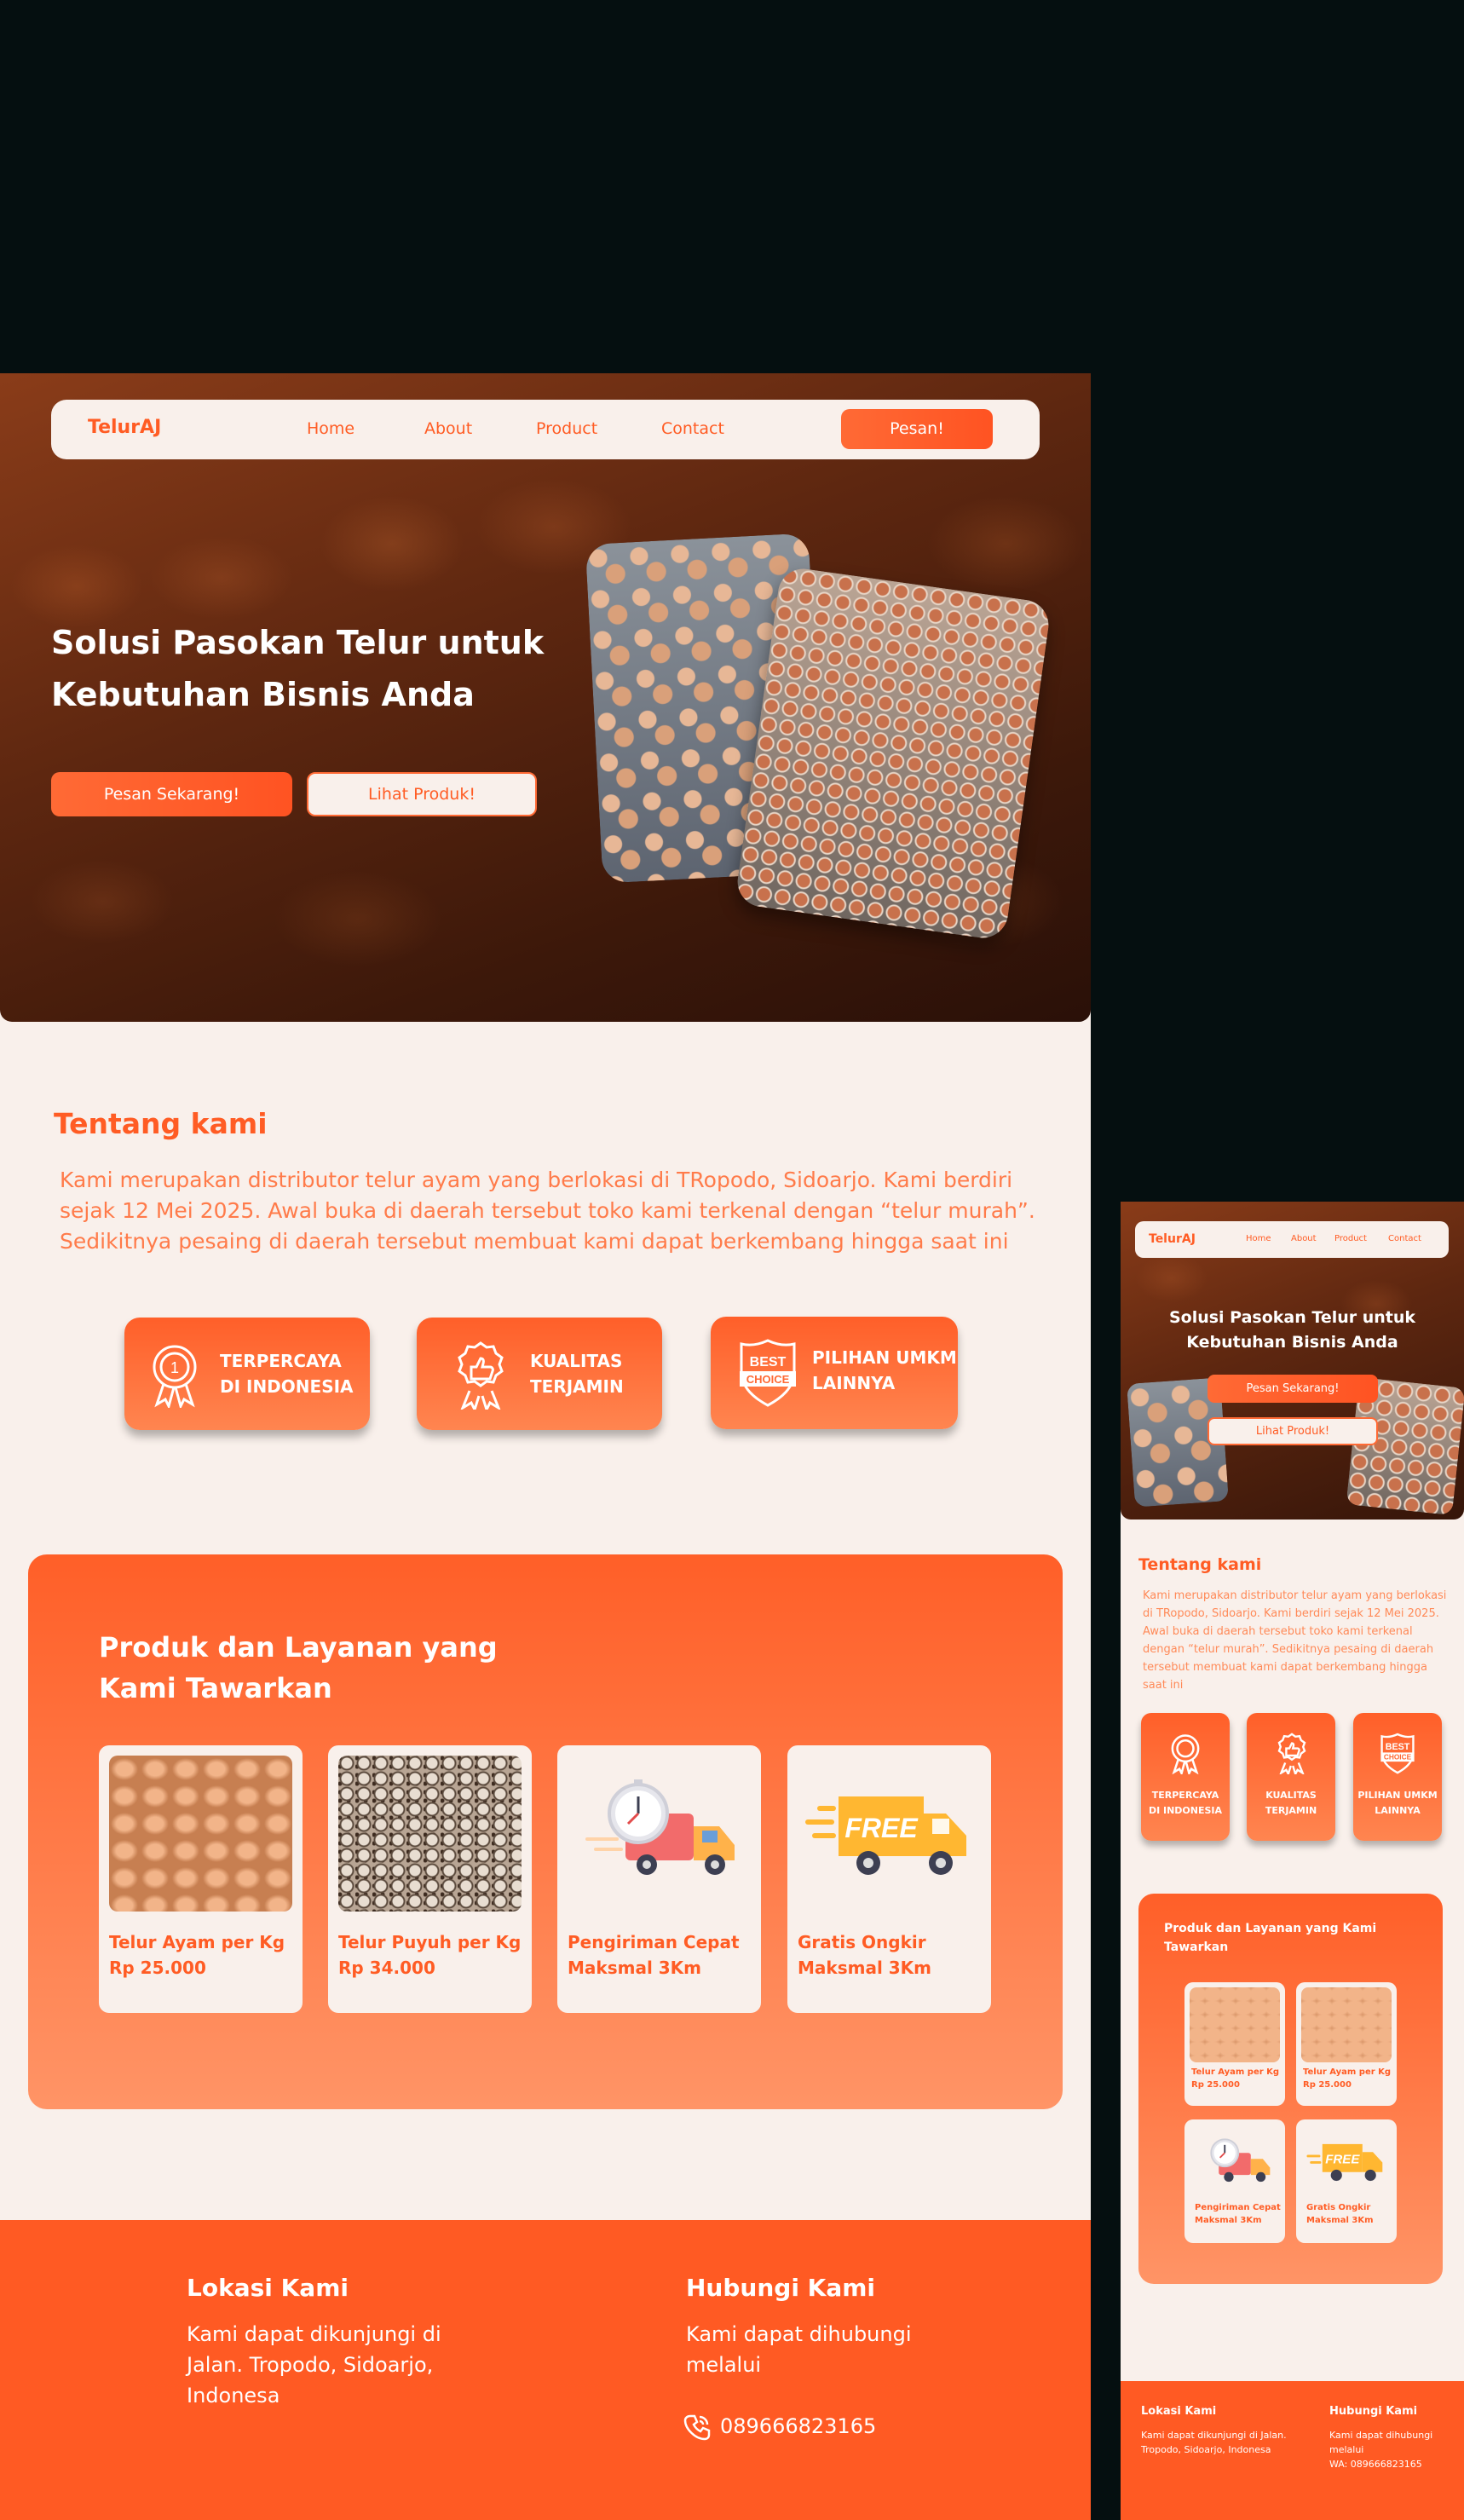 The height and width of the screenshot is (2520, 1464). I want to click on mobile-service-card: FREE Gratis Ongkir Maksmal 3Km, so click(1346, 2181).